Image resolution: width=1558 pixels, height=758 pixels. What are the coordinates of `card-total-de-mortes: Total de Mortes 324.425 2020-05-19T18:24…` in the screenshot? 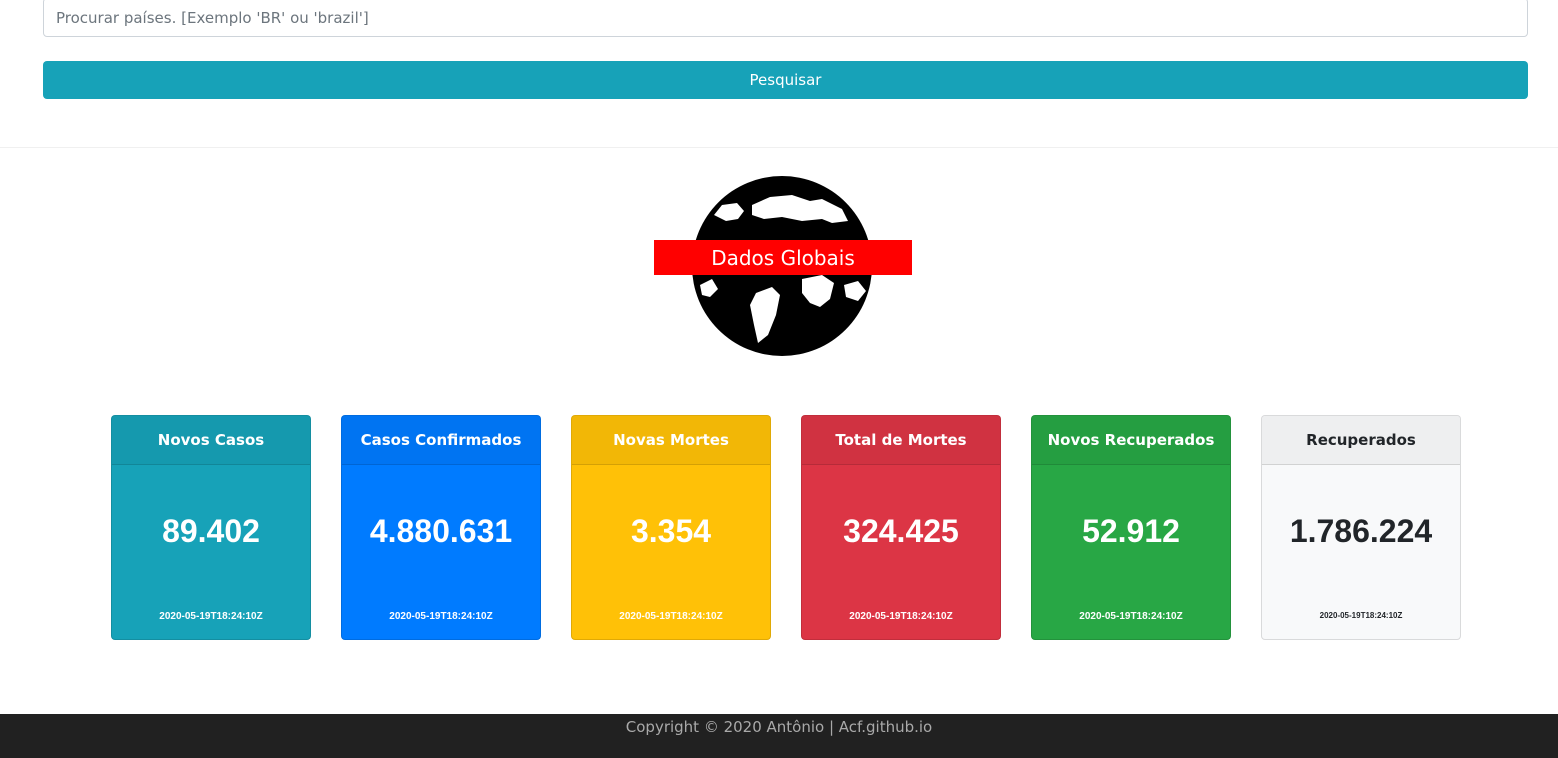 It's located at (901, 527).